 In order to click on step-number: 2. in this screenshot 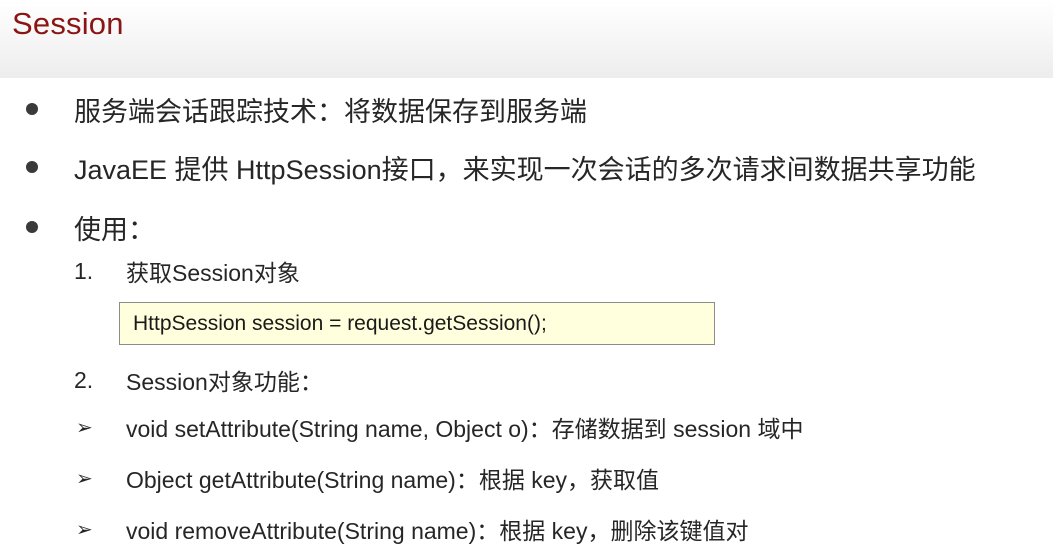, I will do `click(84, 379)`.